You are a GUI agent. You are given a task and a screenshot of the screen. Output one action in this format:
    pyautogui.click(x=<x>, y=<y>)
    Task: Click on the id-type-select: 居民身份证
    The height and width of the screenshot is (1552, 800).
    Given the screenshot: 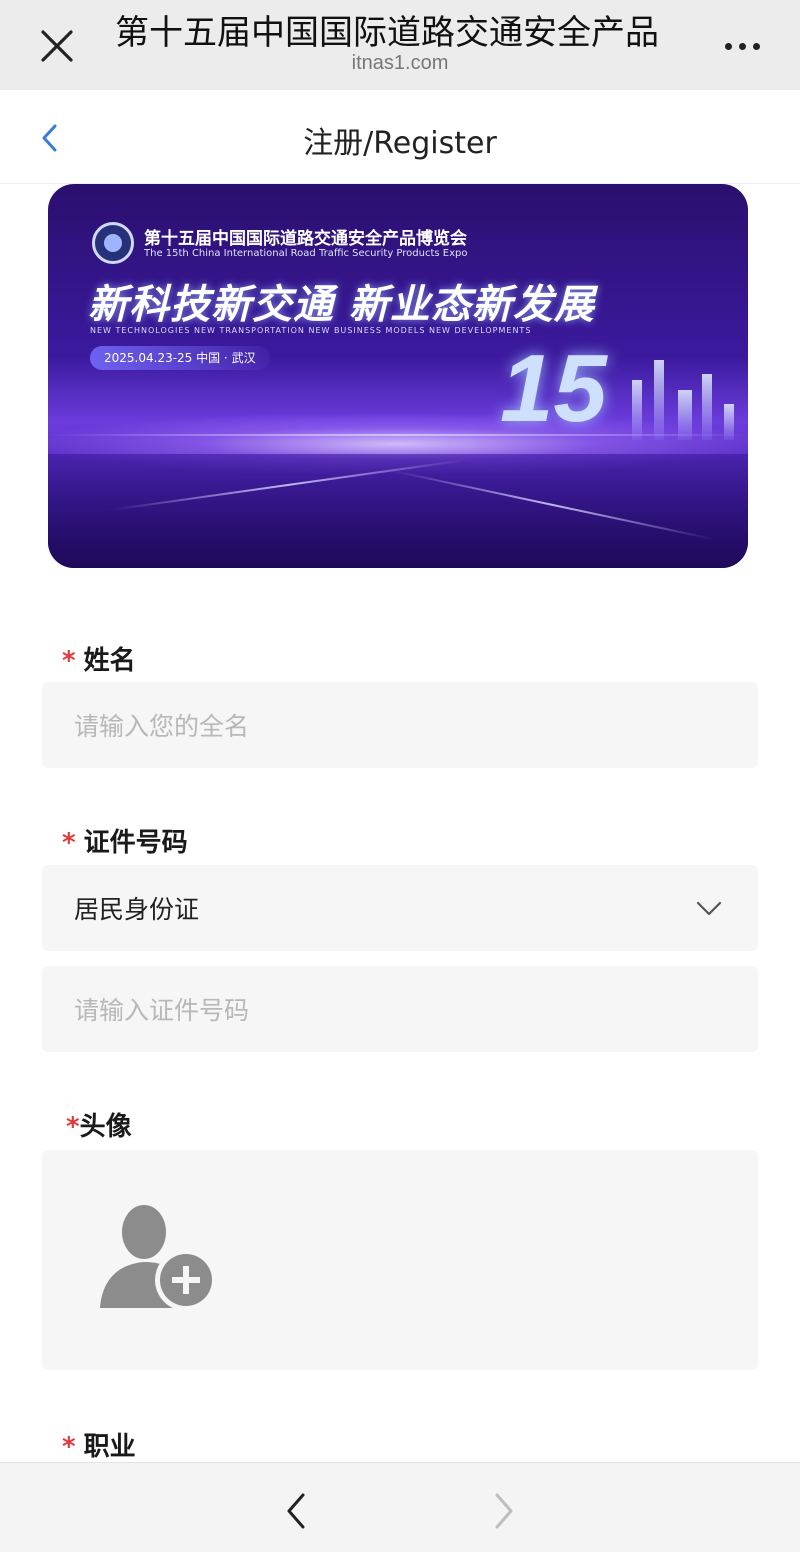 What is the action you would take?
    pyautogui.click(x=400, y=908)
    